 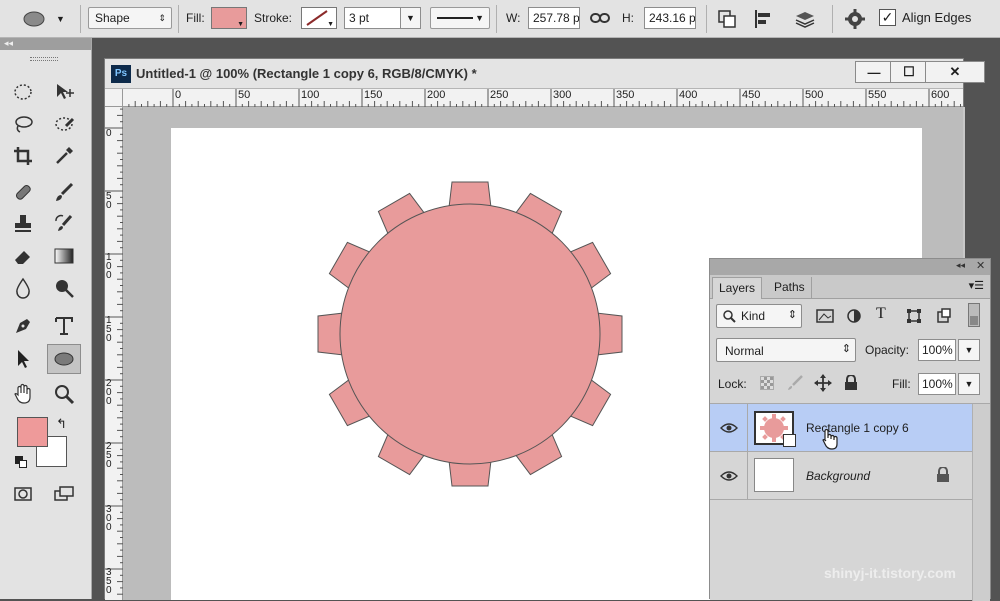 What do you see at coordinates (969, 384) in the screenshot?
I see `fill-dropdown: ▼` at bounding box center [969, 384].